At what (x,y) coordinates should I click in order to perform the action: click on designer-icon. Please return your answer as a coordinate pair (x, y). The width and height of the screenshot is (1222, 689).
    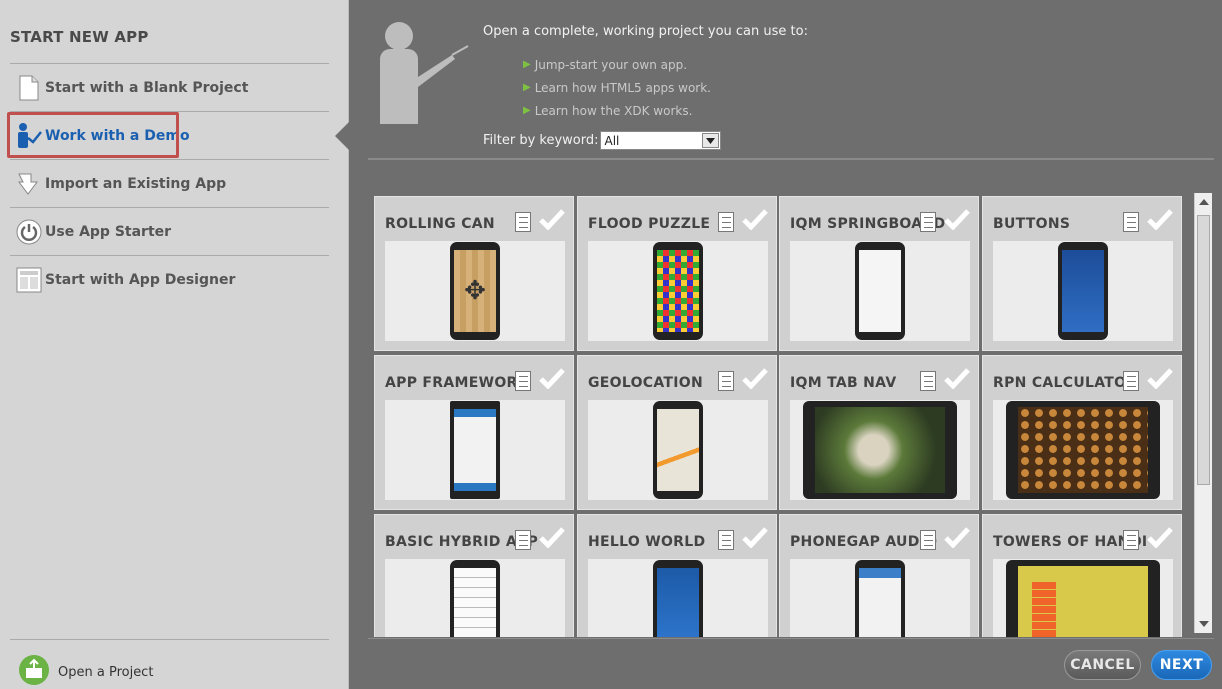
    Looking at the image, I should click on (29, 280).